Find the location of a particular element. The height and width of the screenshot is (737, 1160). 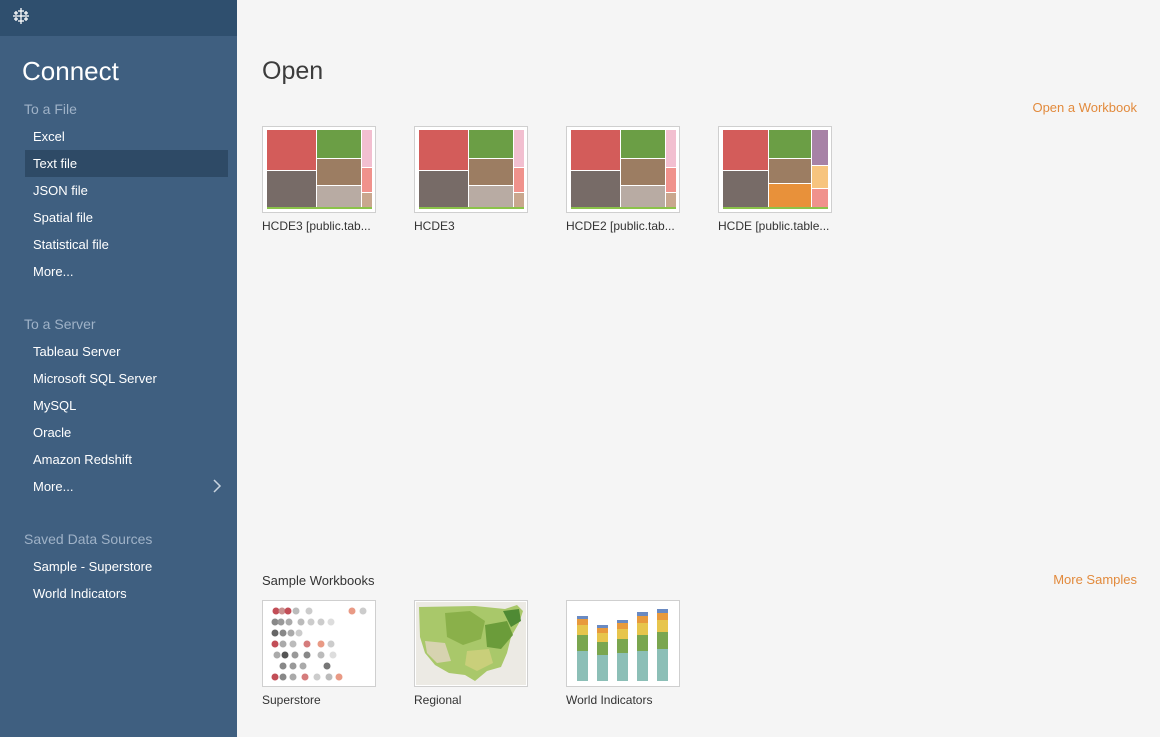

dot-plot-preview is located at coordinates (319, 644).